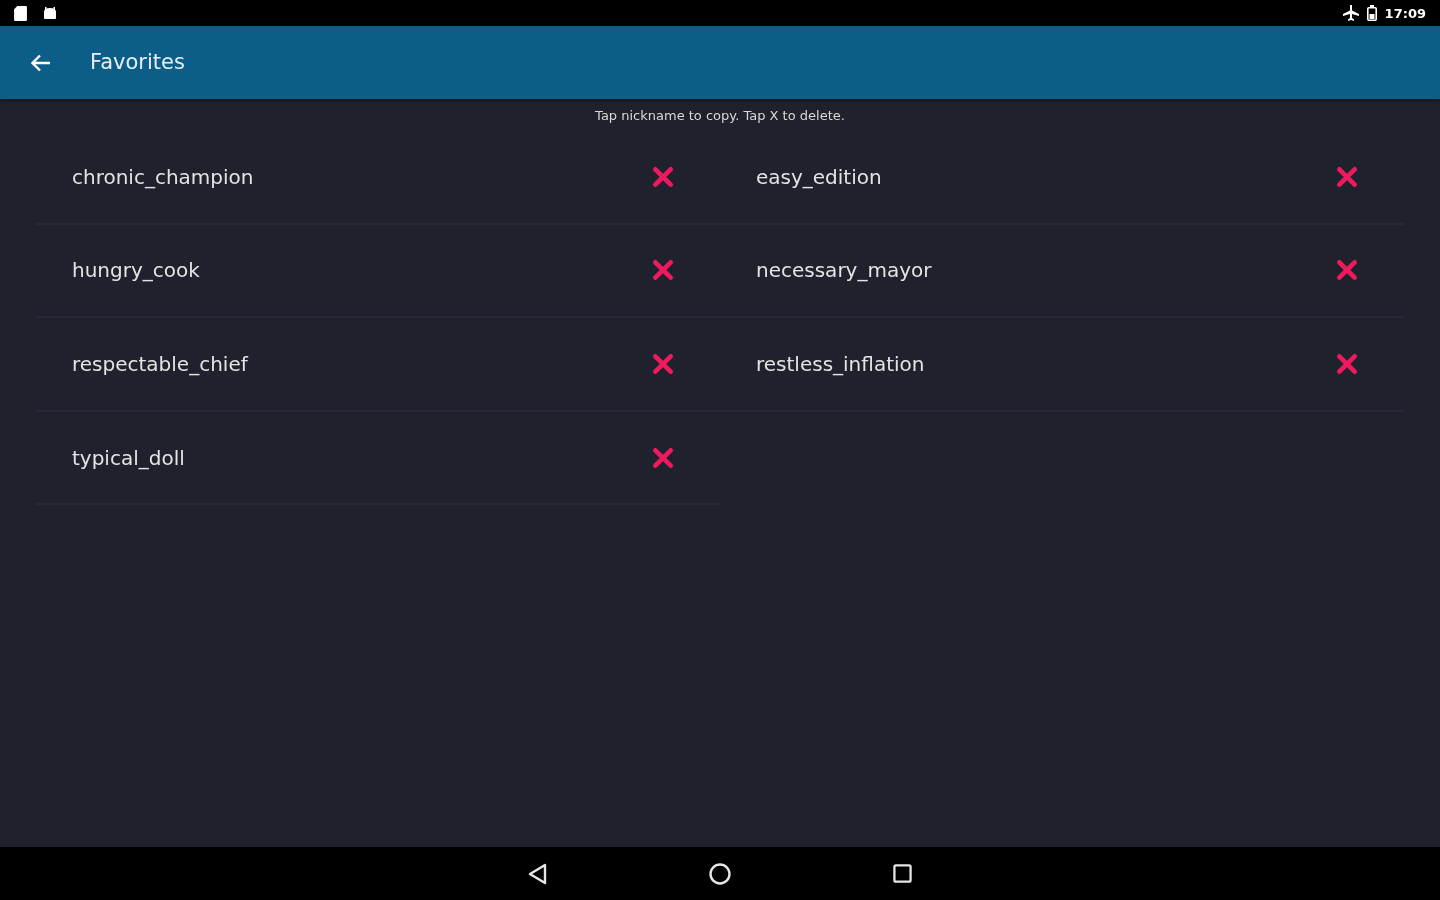 The height and width of the screenshot is (900, 1440). I want to click on sd-card-icon, so click(20, 13).